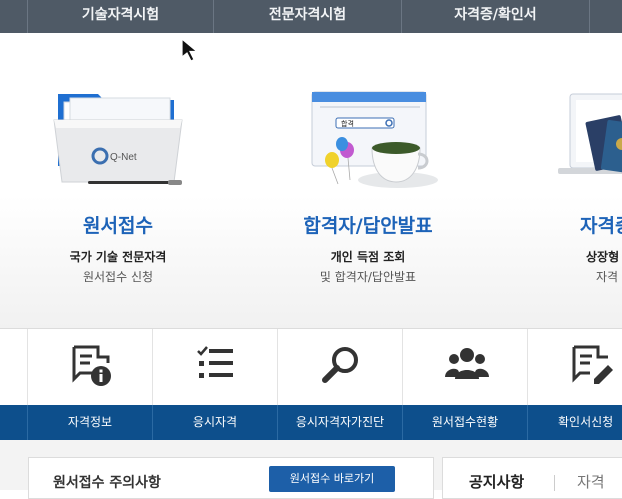 Image resolution: width=622 pixels, height=499 pixels. I want to click on top-nav: 기술자격시험 전문자격시험 자격증/확인서, so click(311, 16).